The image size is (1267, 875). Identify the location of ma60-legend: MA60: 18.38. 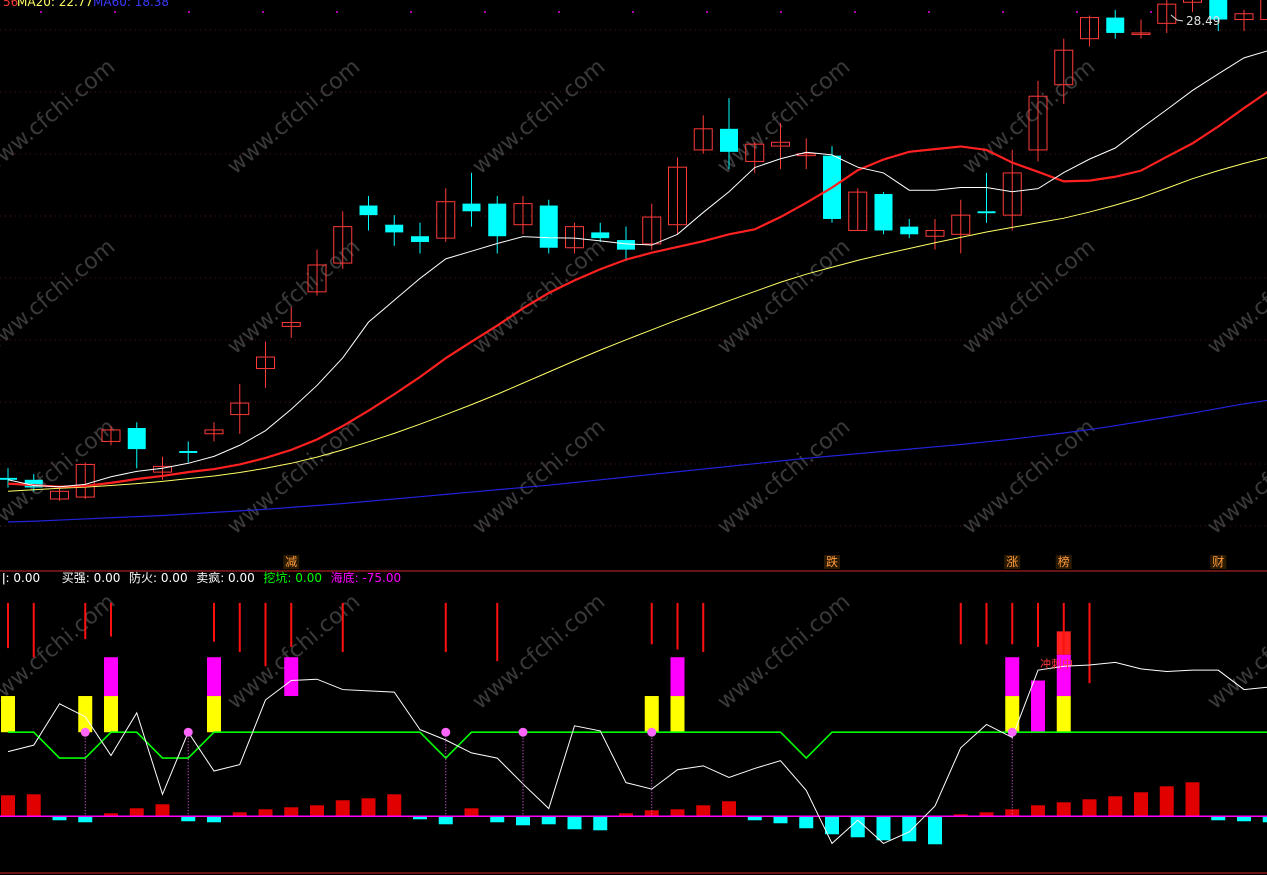
(131, 4).